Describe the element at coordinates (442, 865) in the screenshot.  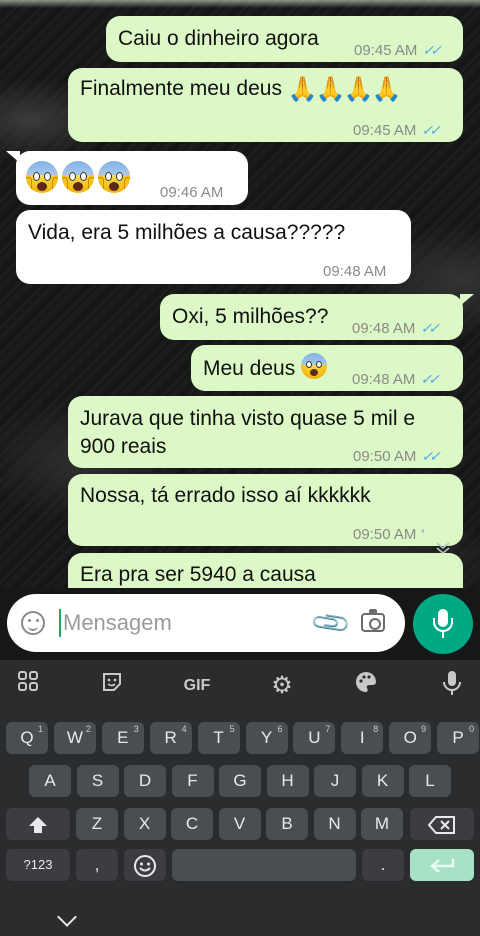
I see `enter-key` at that location.